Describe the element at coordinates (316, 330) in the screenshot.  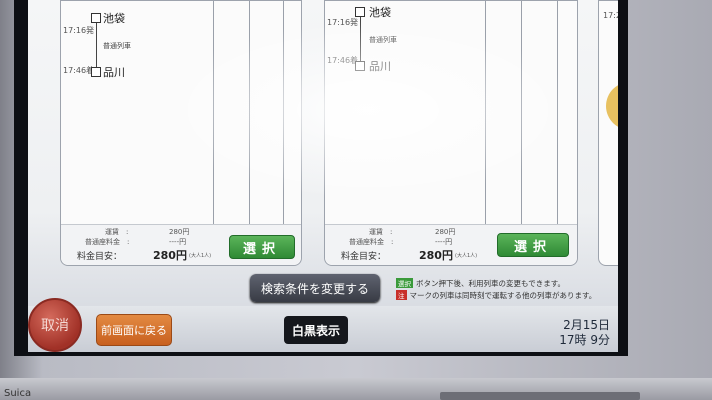
I see `monochrome-display-button: 白黒表示` at that location.